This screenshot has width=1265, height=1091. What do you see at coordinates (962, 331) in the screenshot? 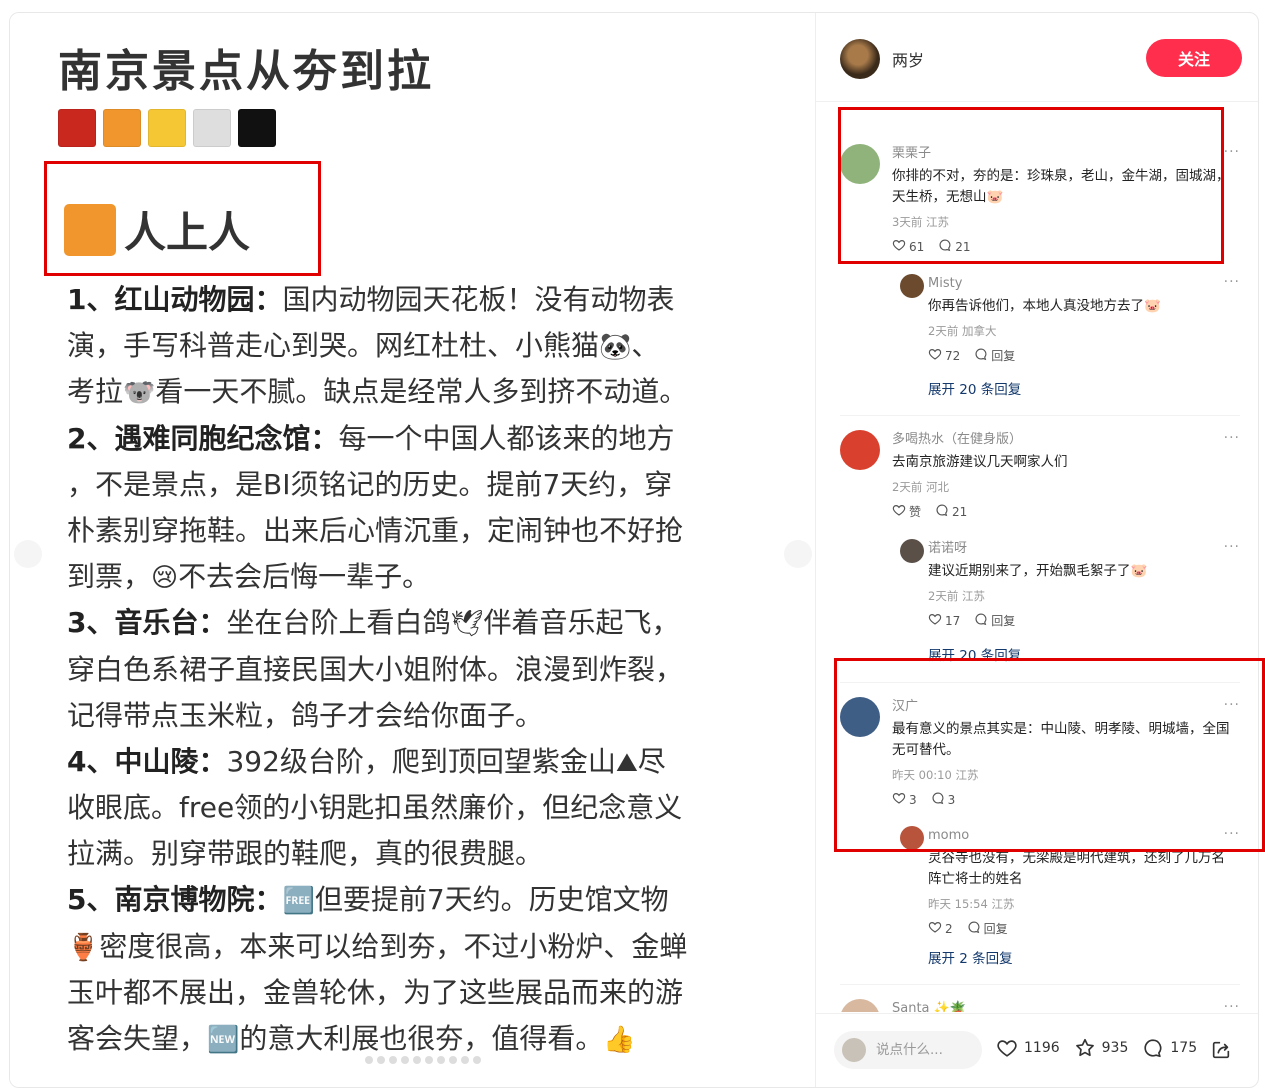
I see `comment-meta: 2天前 加拿大` at bounding box center [962, 331].